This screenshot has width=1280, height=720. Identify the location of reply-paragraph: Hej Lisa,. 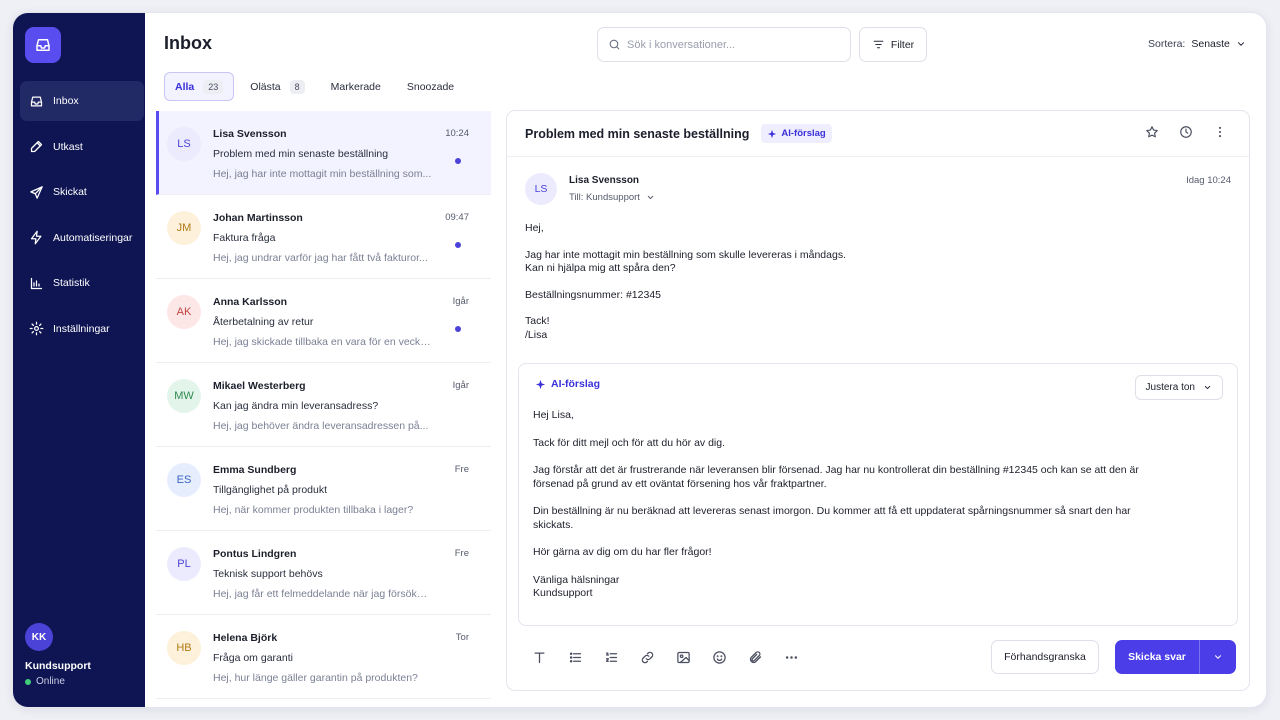
(553, 415).